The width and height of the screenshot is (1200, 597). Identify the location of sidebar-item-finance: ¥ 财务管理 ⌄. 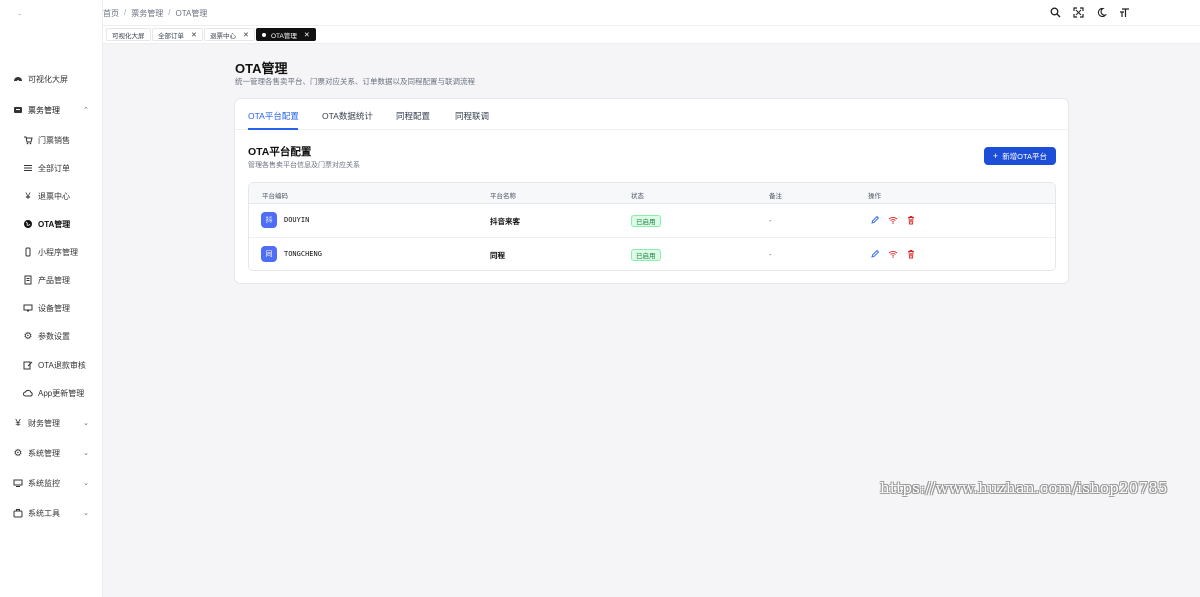
(51, 423).